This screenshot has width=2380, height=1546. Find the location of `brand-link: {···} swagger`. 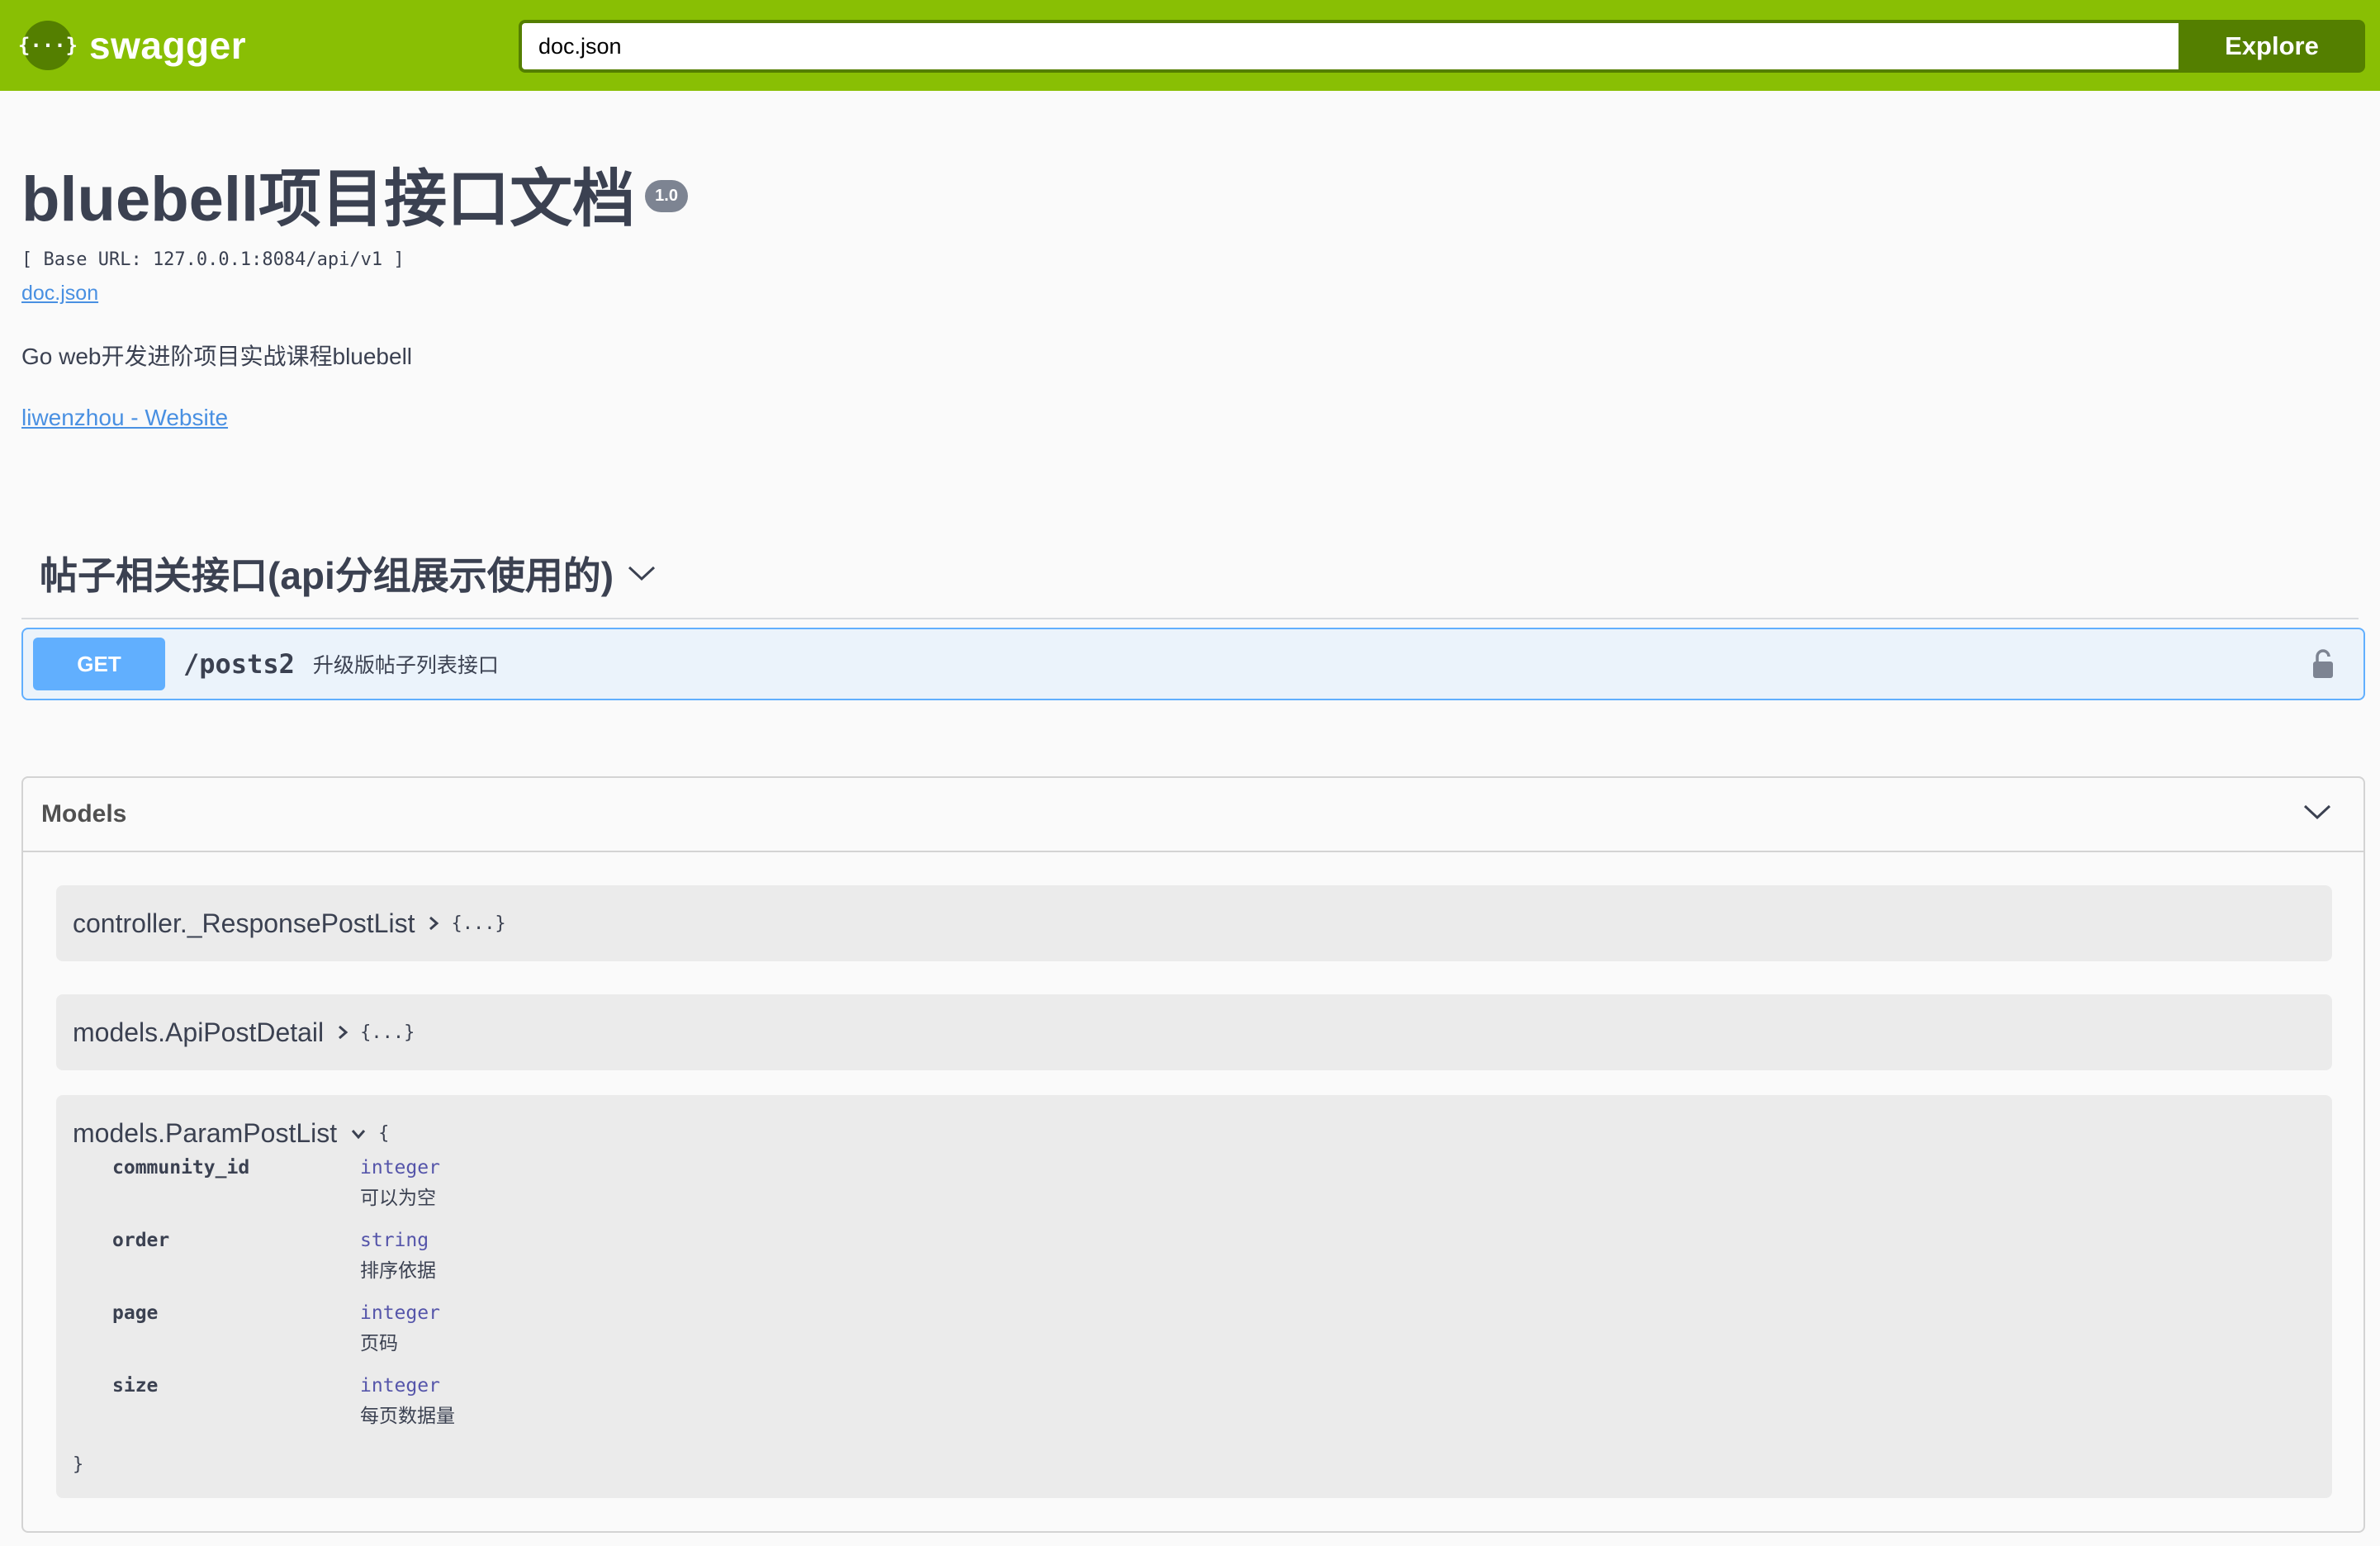

brand-link: {···} swagger is located at coordinates (132, 45).